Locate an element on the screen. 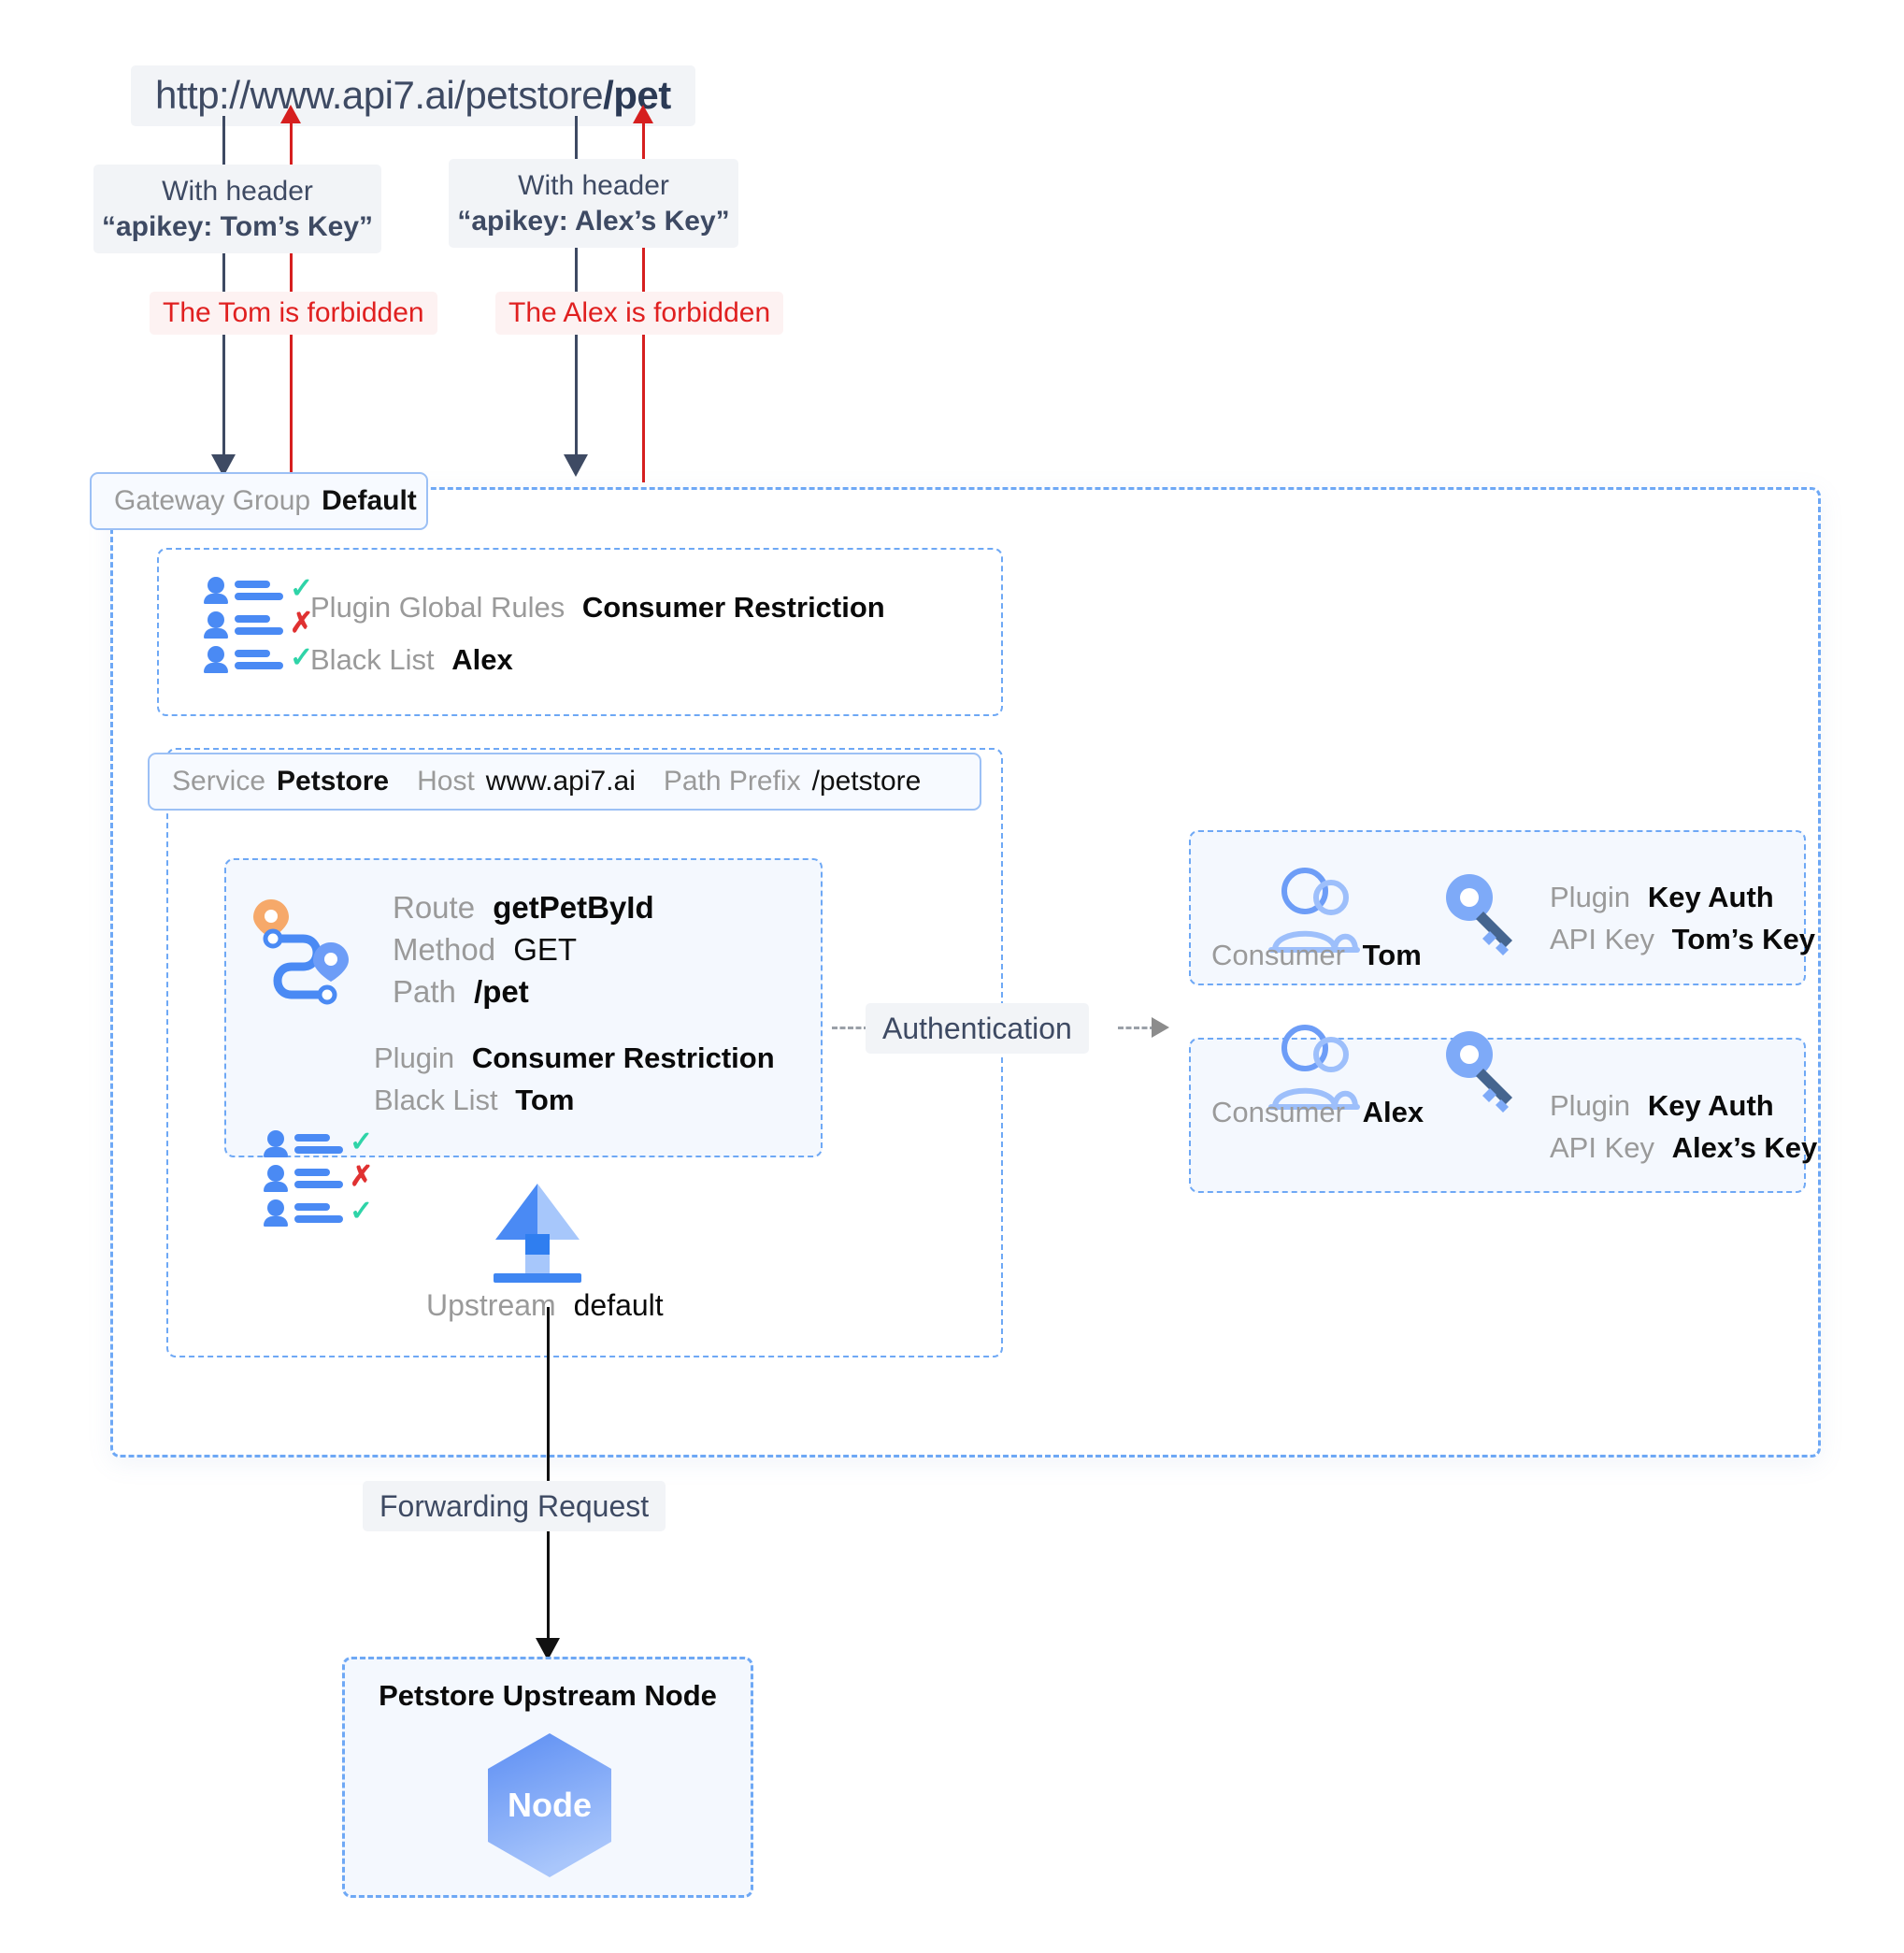 This screenshot has width=1904, height=1953. service-label: Service is located at coordinates (219, 781).